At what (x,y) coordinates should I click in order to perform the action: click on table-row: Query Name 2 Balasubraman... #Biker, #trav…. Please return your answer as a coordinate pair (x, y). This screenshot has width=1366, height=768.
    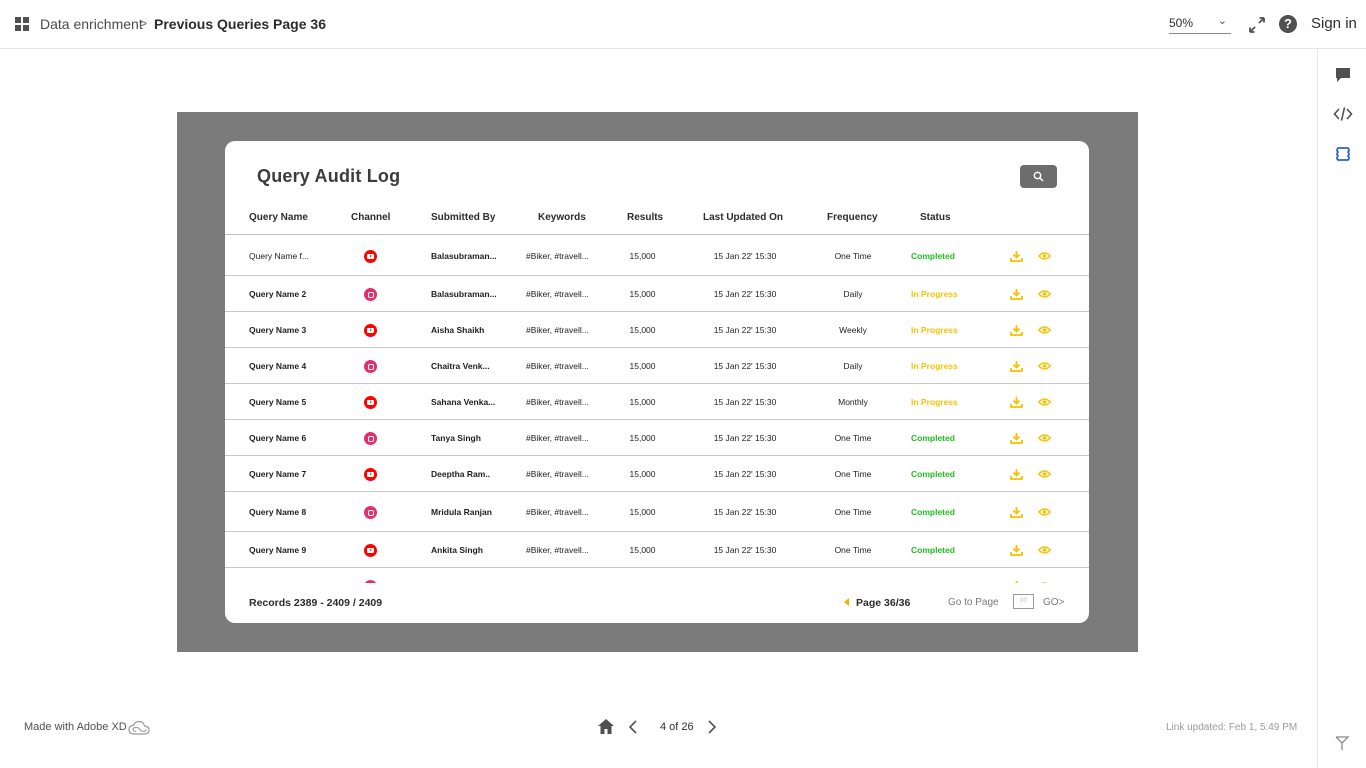
    Looking at the image, I should click on (657, 294).